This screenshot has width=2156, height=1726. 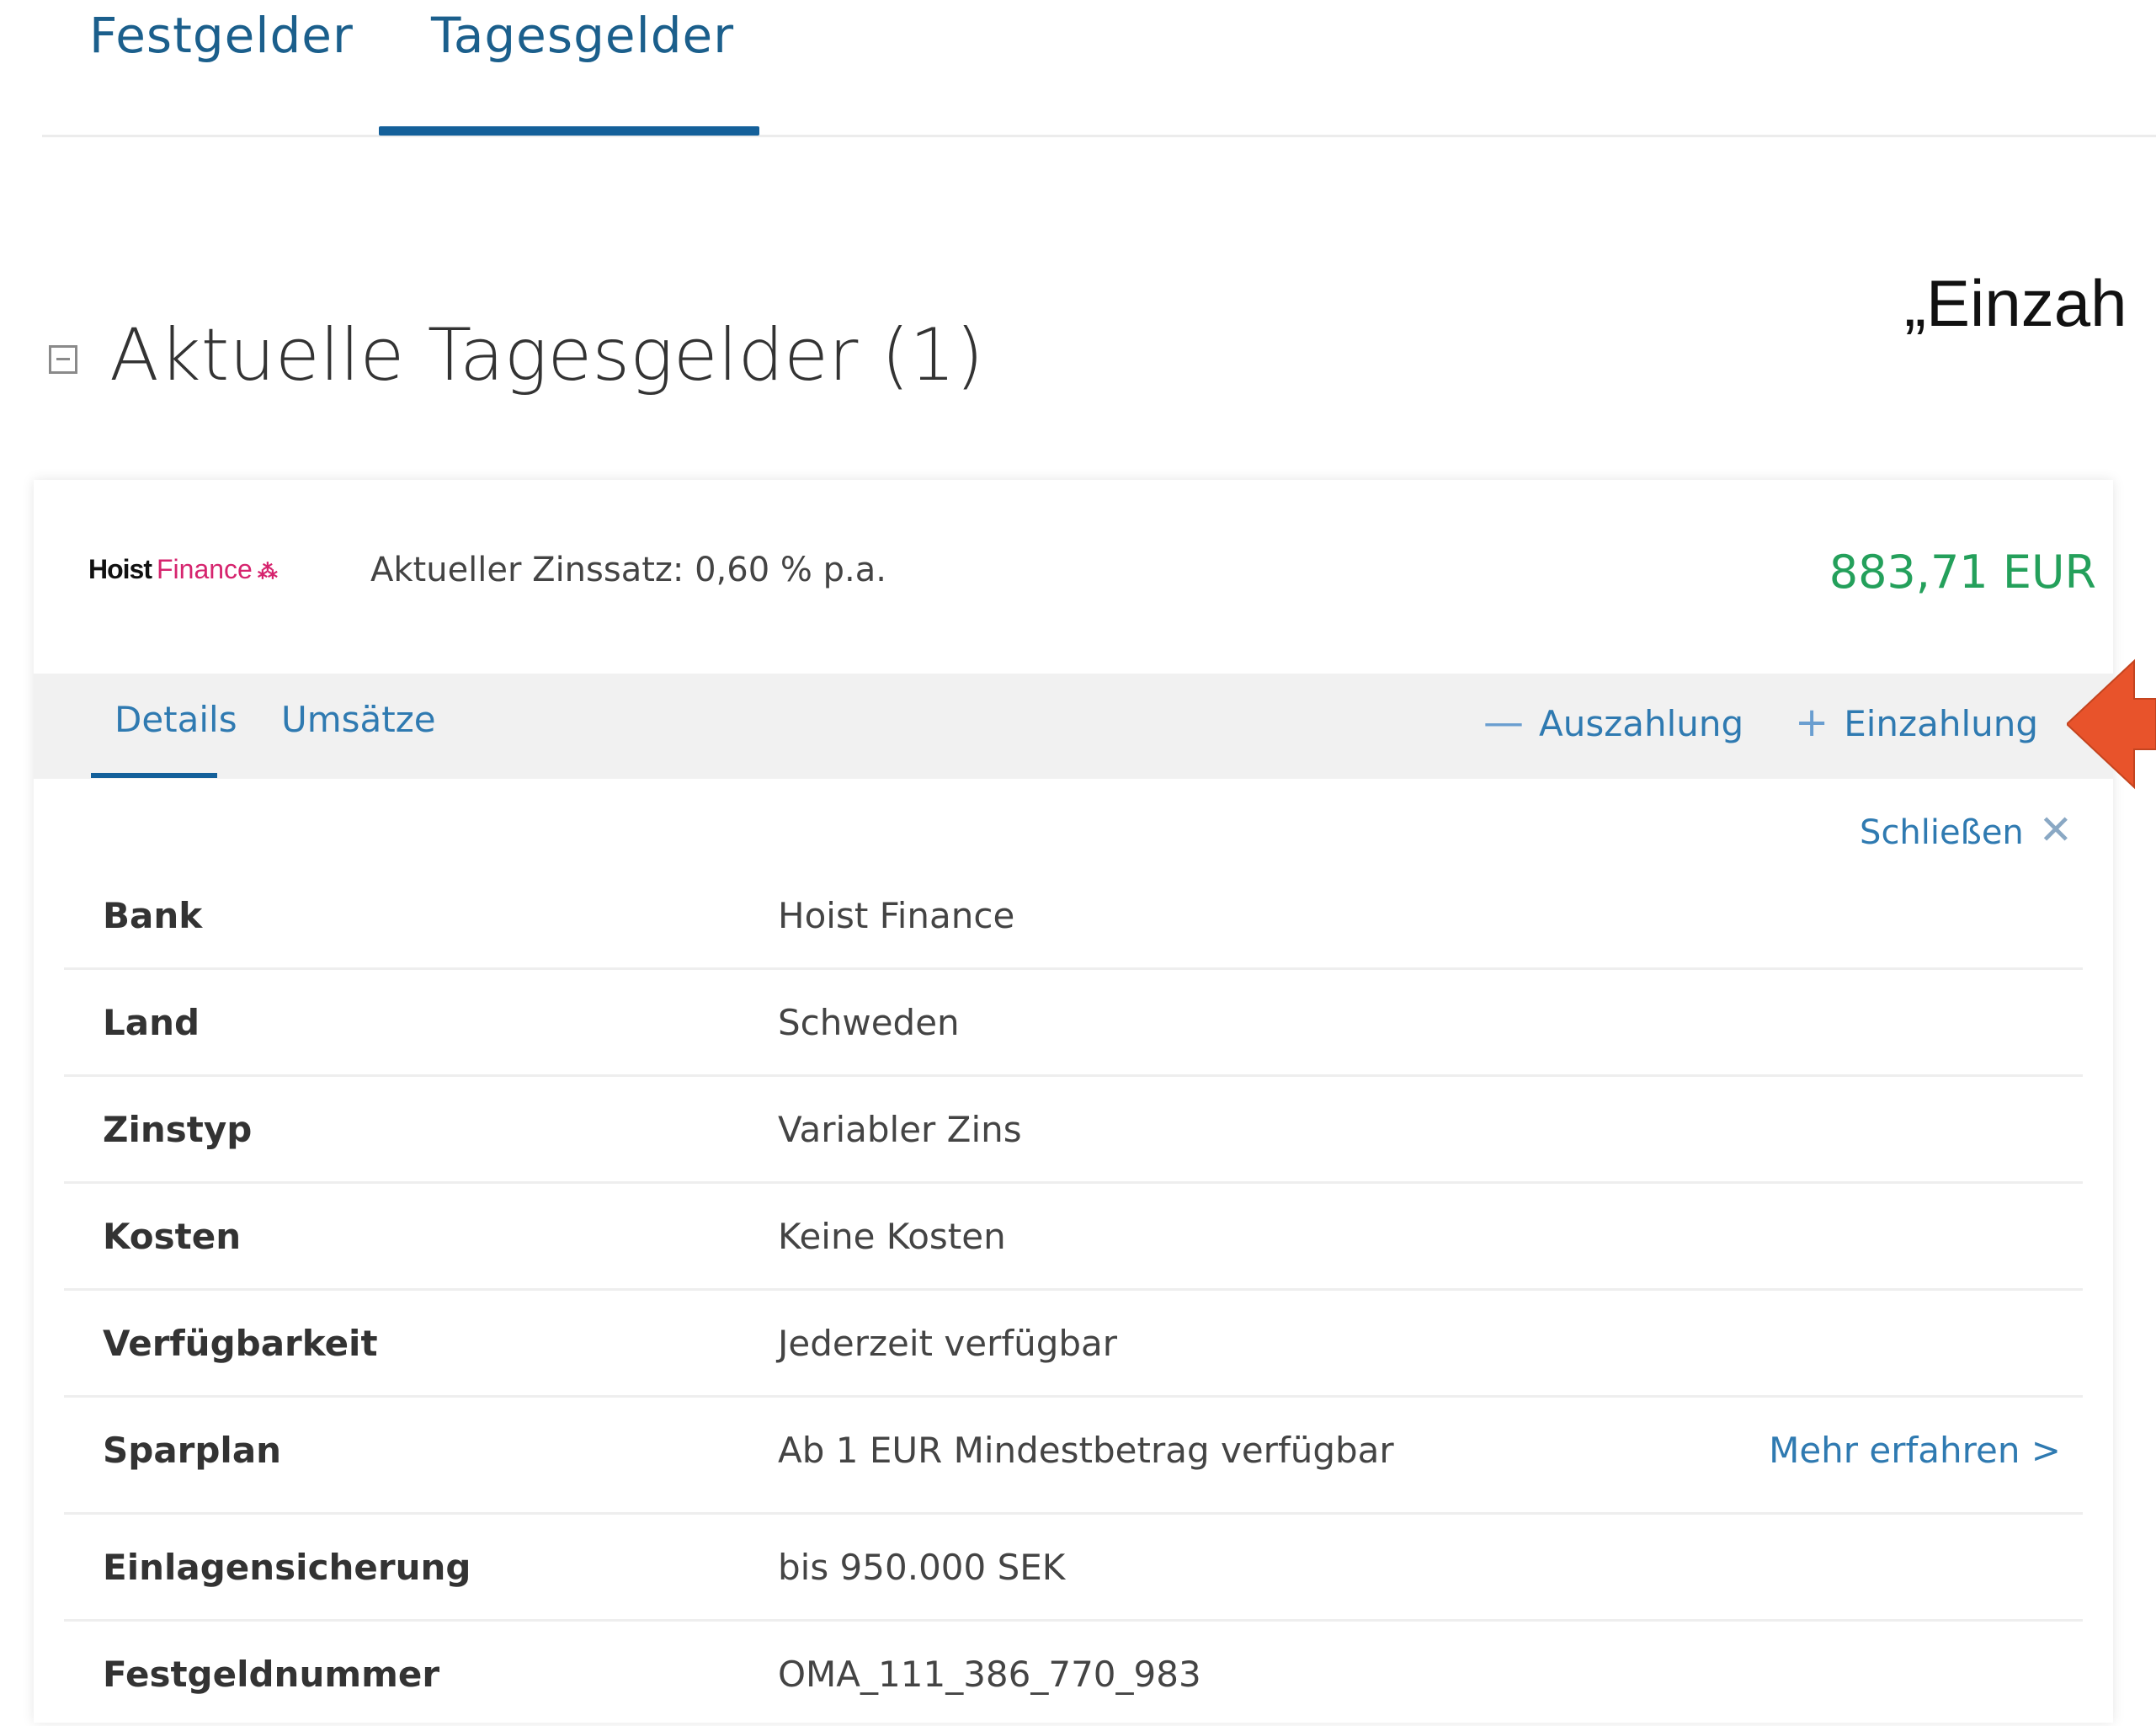 I want to click on close-label: Schließen, so click(x=1942, y=832).